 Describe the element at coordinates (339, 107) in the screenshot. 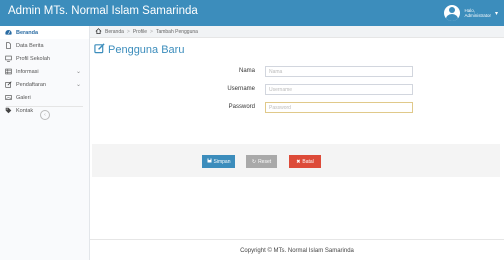

I see `password-input` at that location.